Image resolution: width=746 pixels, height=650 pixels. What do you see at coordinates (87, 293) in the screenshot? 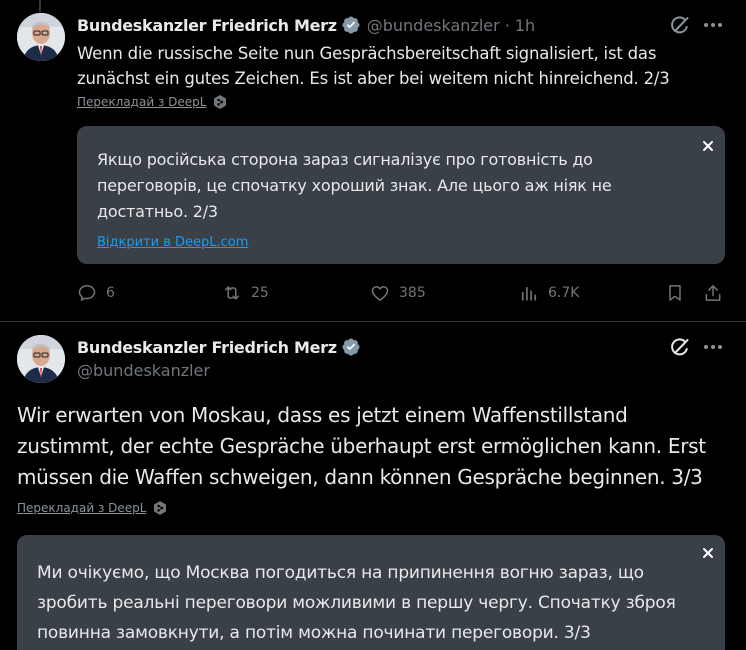
I see `reply-icon` at bounding box center [87, 293].